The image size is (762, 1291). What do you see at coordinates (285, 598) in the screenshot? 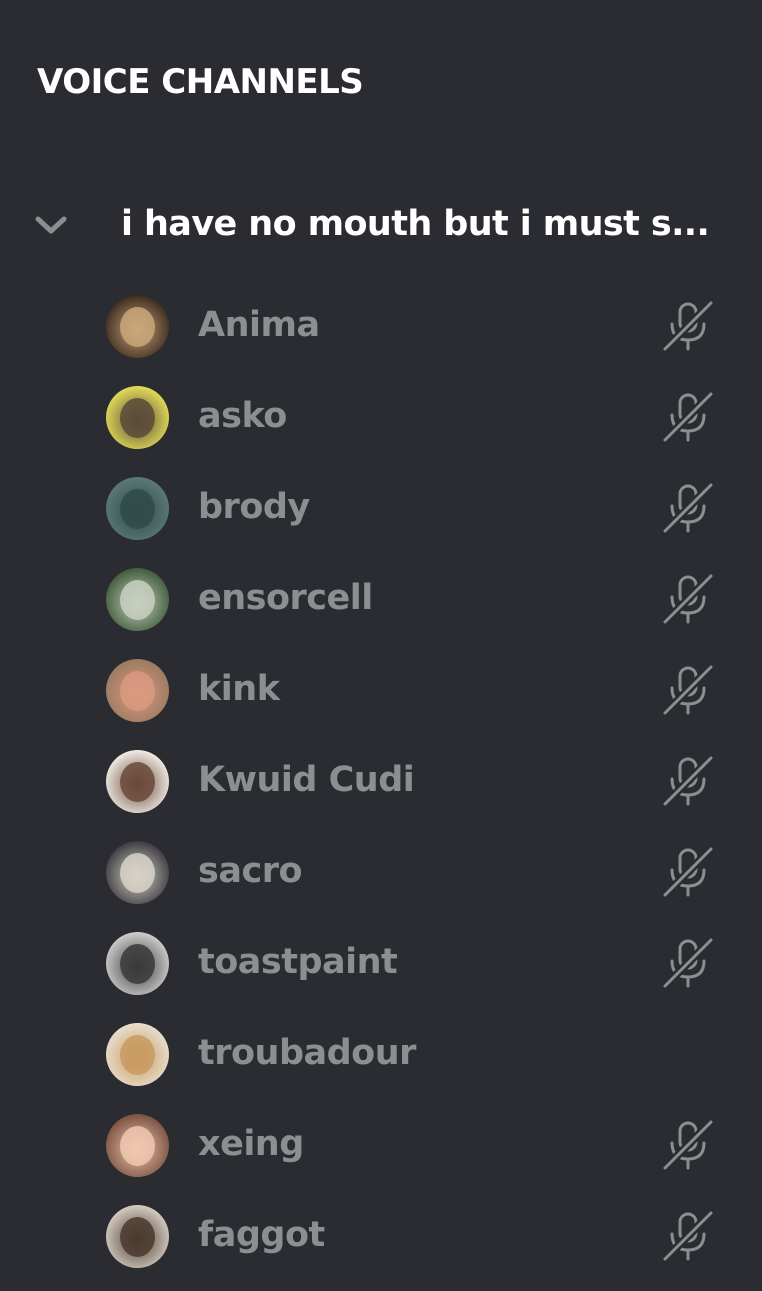
I see `voice-user-name: ensorcell` at bounding box center [285, 598].